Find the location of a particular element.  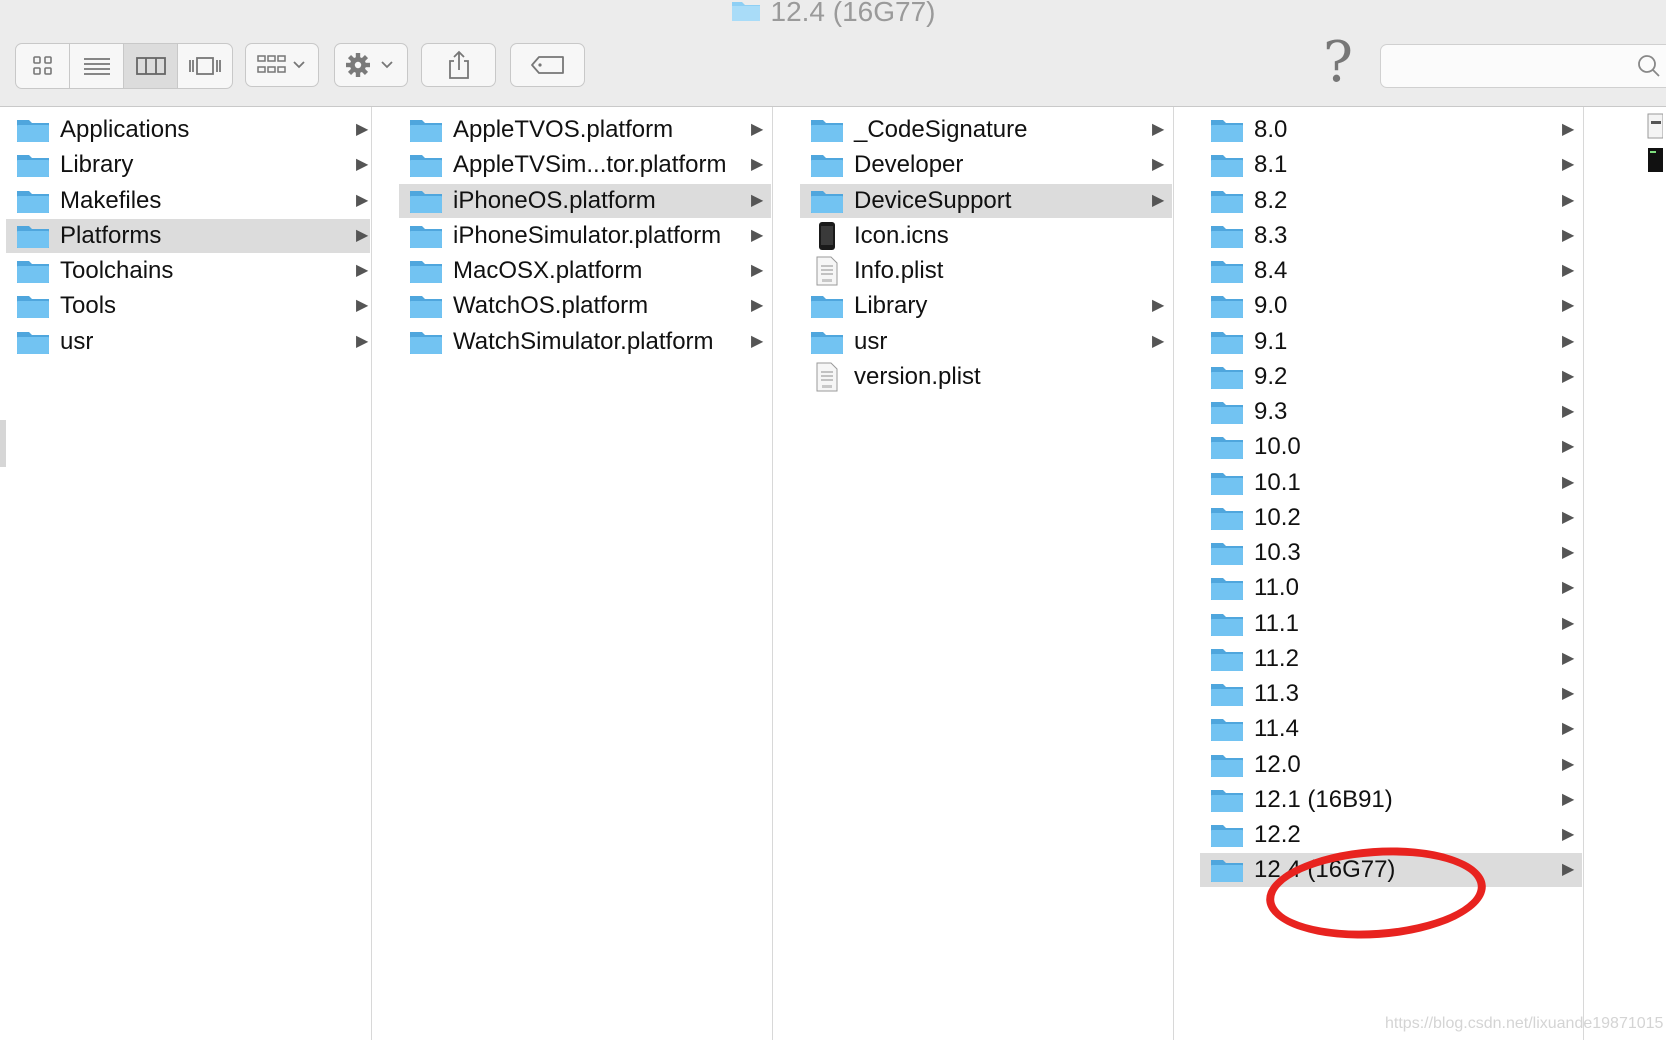

file-name: 9.1 is located at coordinates (1271, 341).